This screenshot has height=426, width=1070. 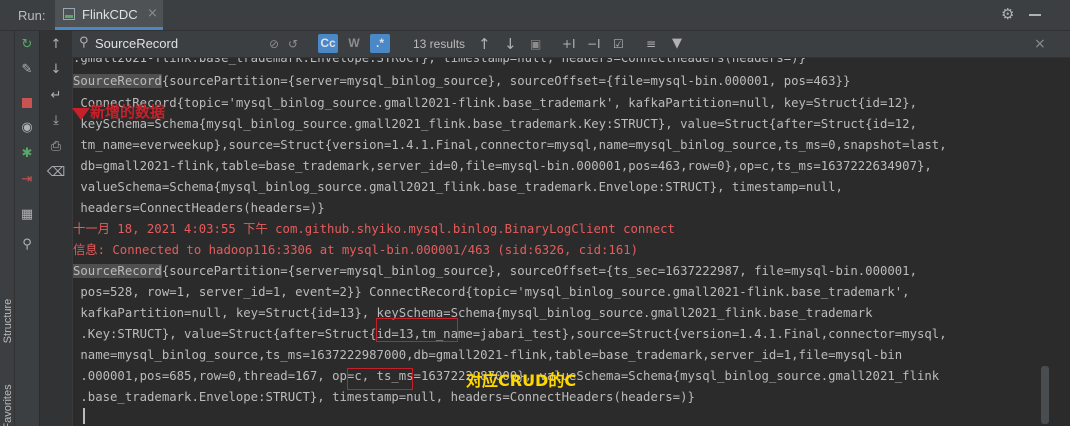 I want to click on regex-toggle: .*, so click(x=380, y=43).